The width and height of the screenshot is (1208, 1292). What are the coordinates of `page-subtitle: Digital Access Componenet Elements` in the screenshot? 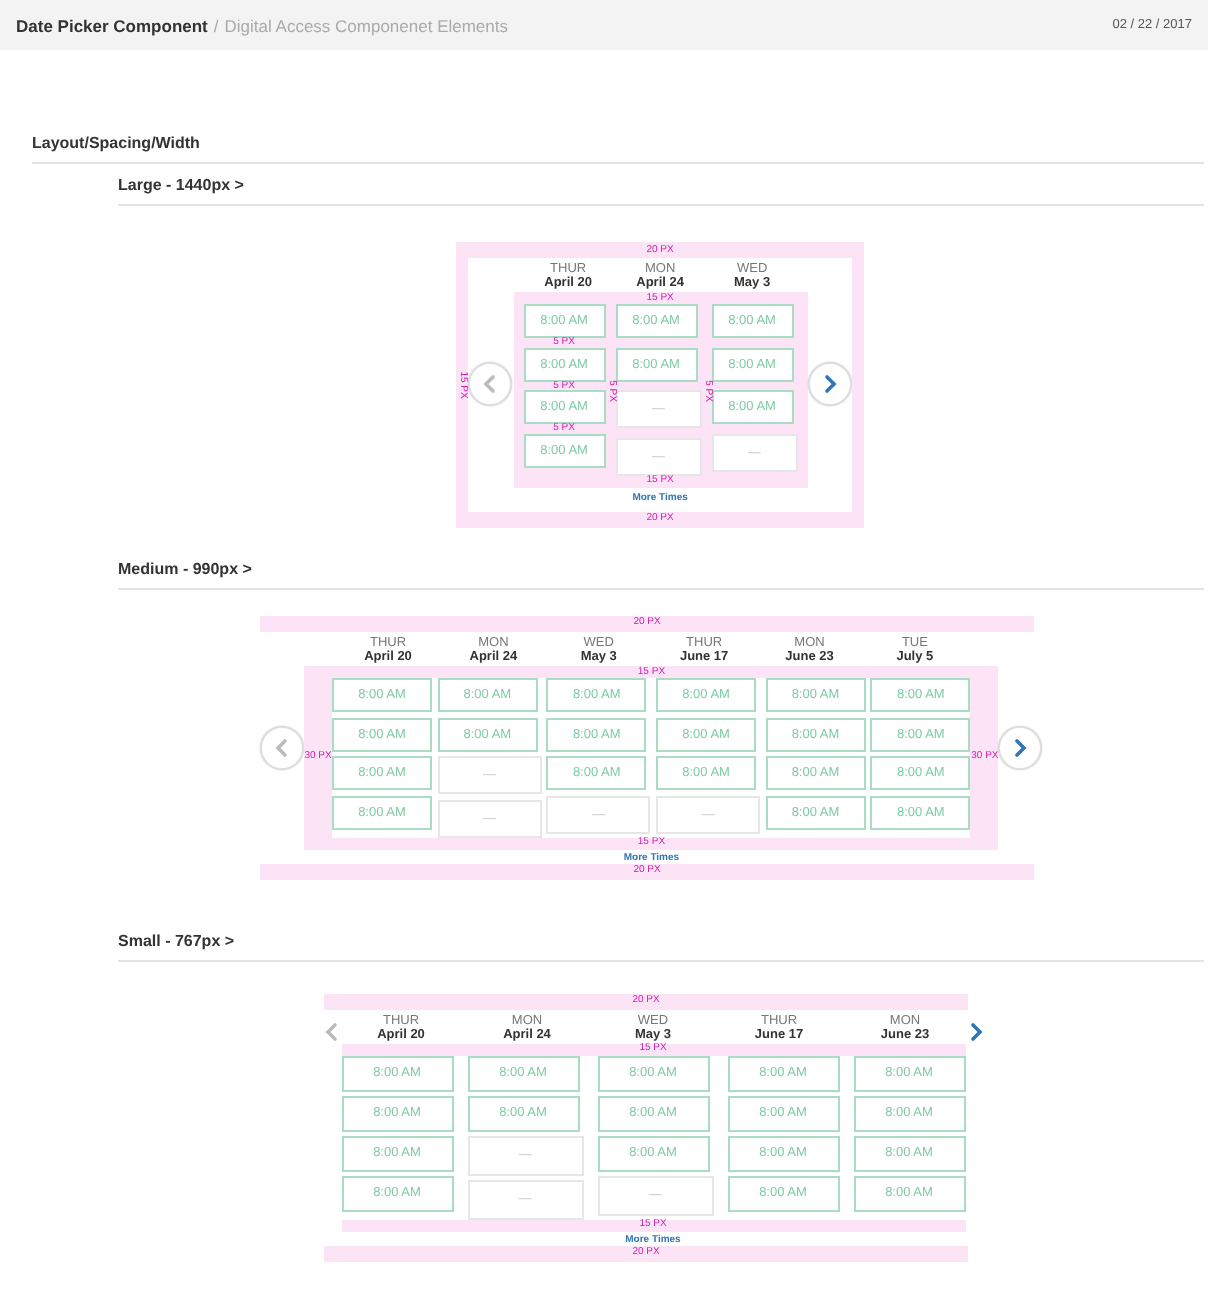 It's located at (366, 25).